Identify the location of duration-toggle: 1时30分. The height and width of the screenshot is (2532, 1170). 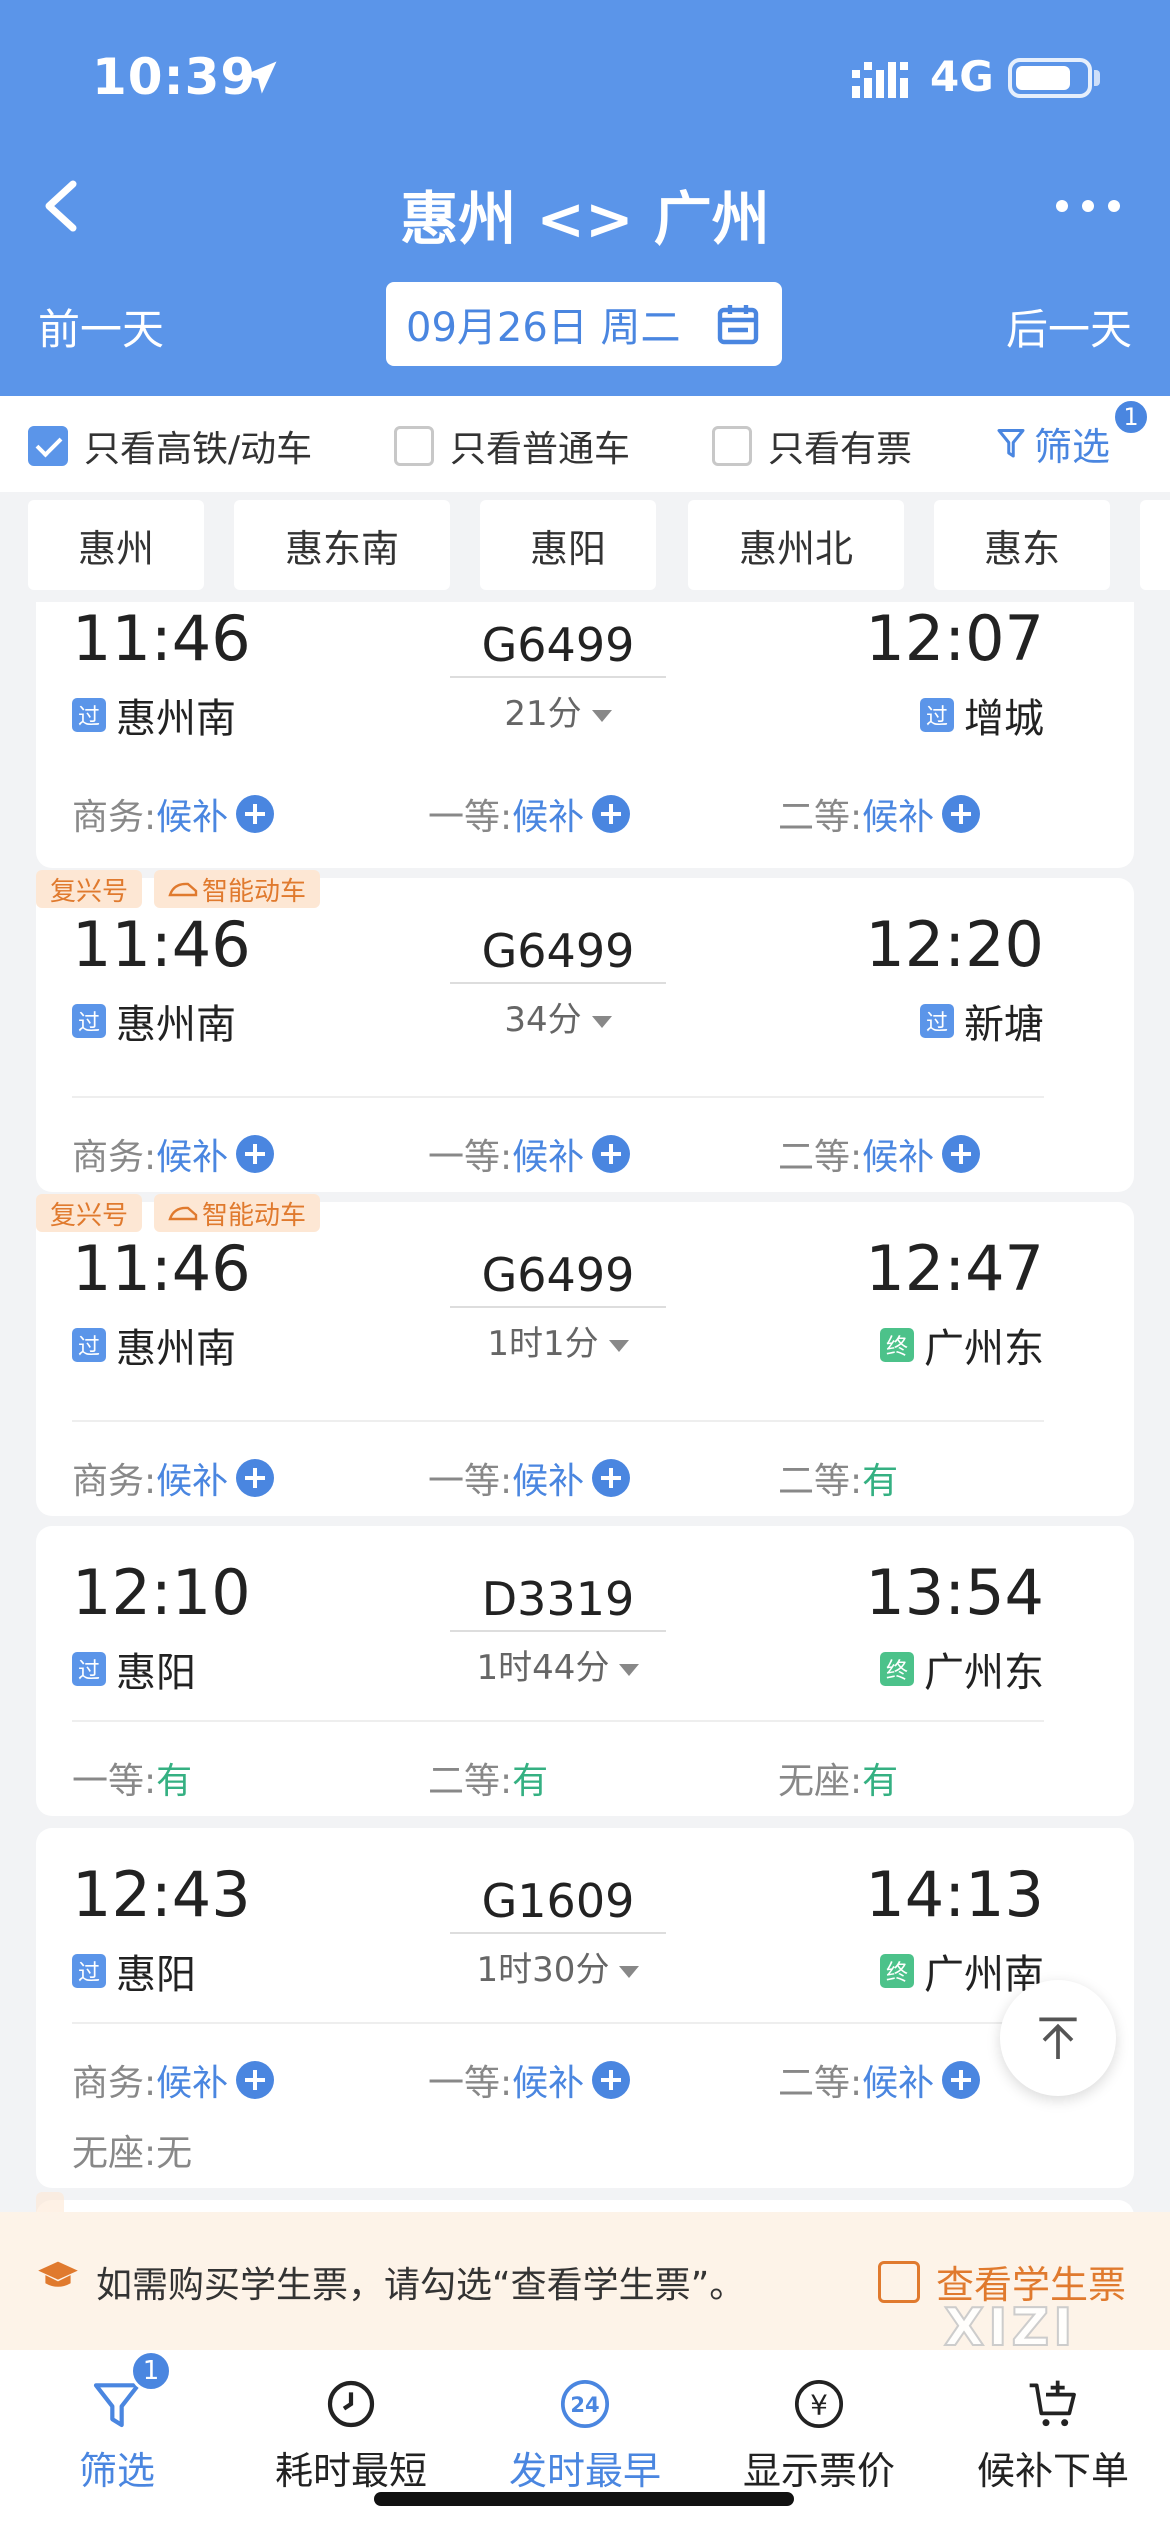
(558, 1966).